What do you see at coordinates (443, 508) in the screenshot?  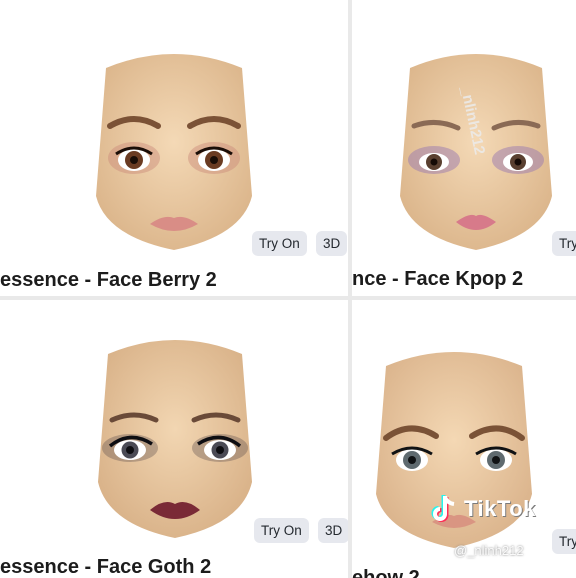 I see `tiktok-logo-icon` at bounding box center [443, 508].